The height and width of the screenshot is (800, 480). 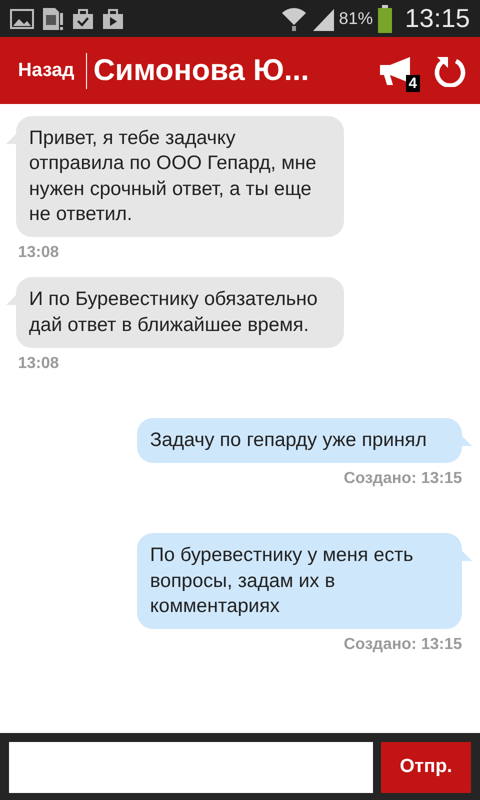 What do you see at coordinates (83, 19) in the screenshot?
I see `shopping-bag-icon` at bounding box center [83, 19].